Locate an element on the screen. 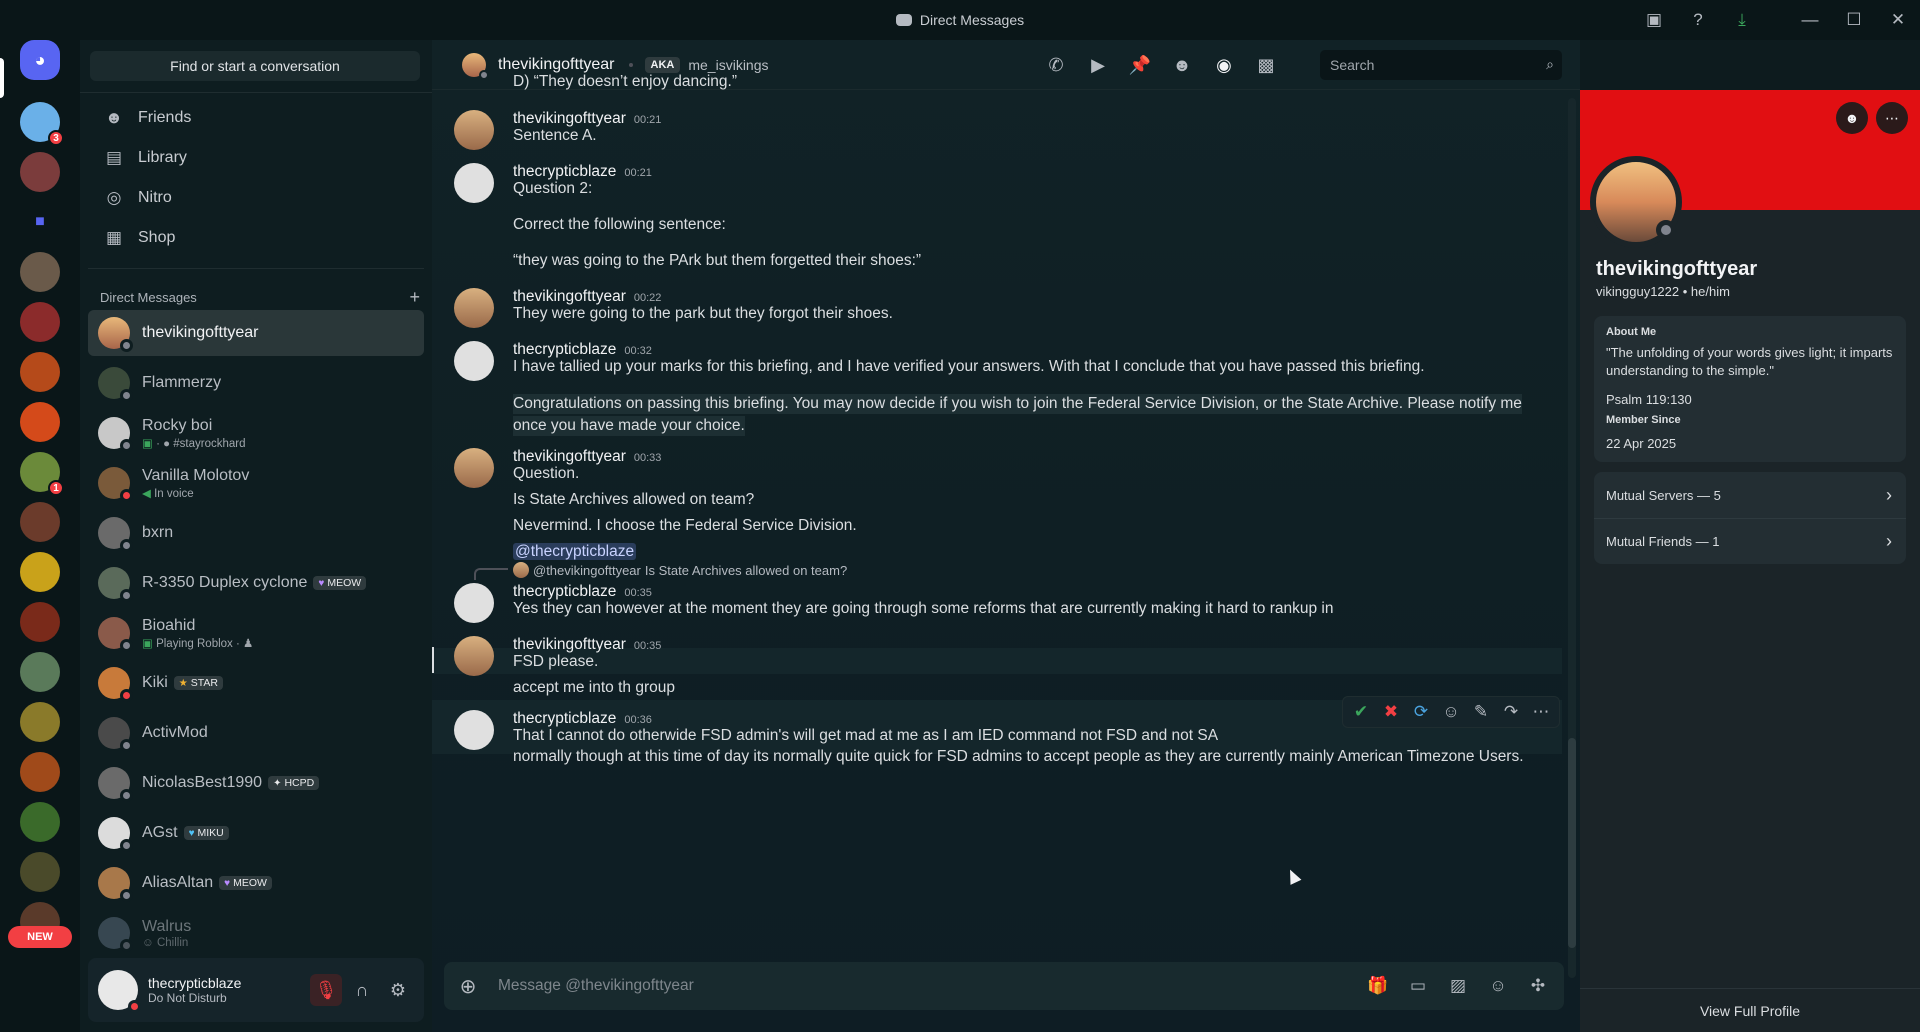  search-input: Search ⌕ is located at coordinates (1441, 65).